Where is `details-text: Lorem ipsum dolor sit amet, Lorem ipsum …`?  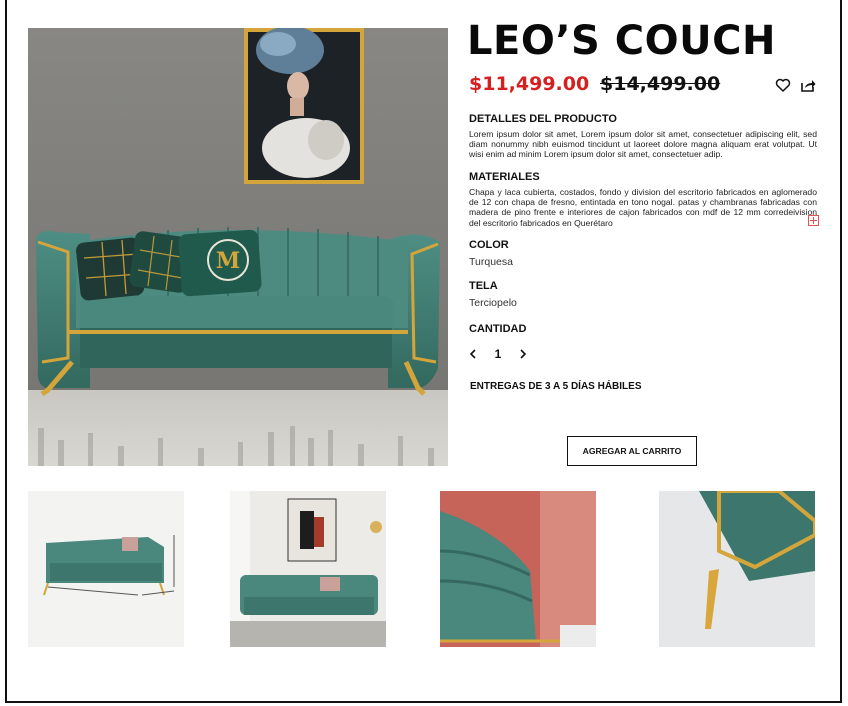 details-text: Lorem ipsum dolor sit amet, Lorem ipsum … is located at coordinates (643, 144).